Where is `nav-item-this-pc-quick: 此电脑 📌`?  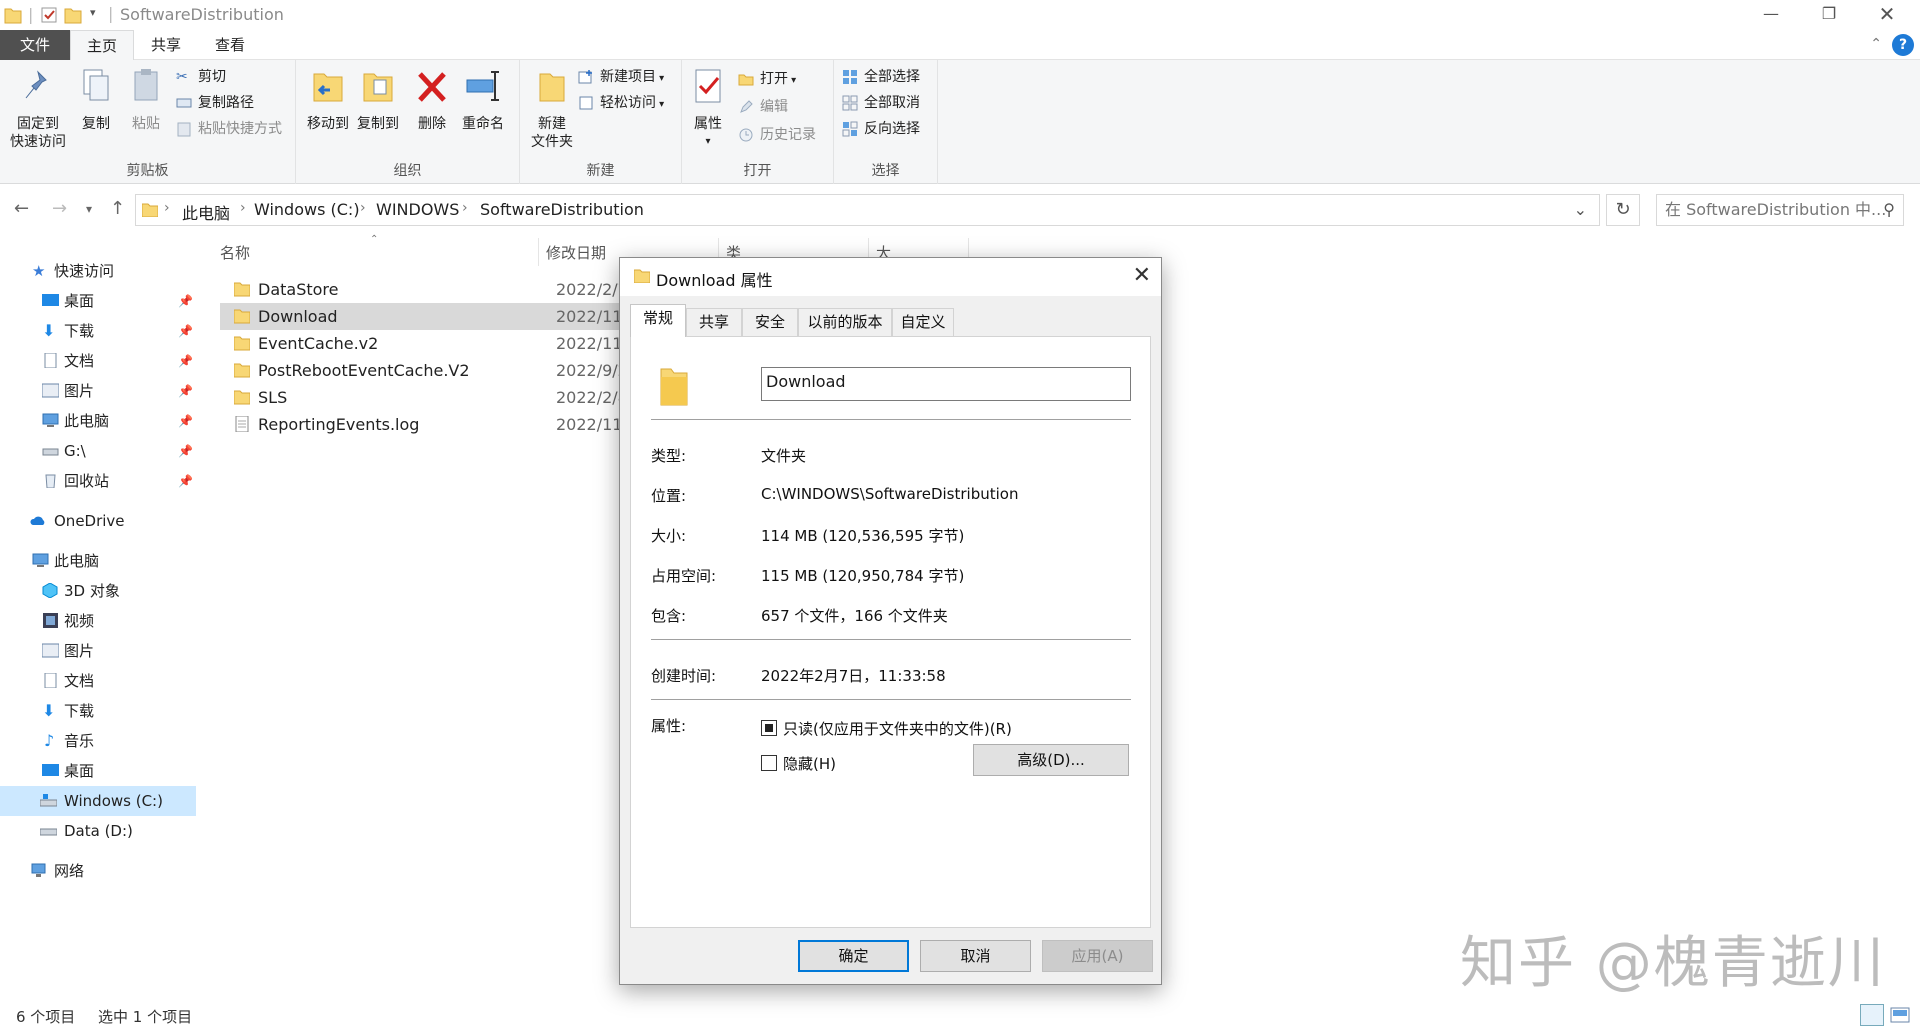 nav-item-this-pc-quick: 此电脑 📌 is located at coordinates (98, 421).